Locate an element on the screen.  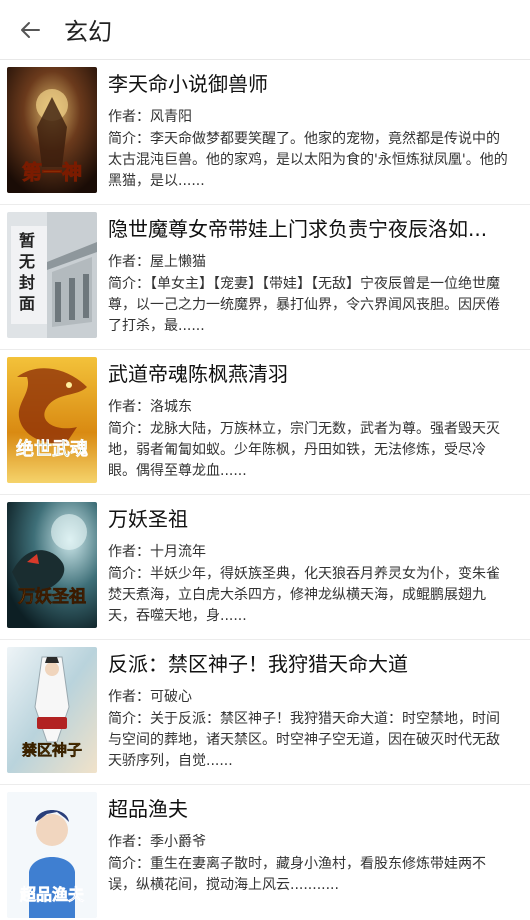
book-author: 作者：季小爵爷 is located at coordinates (318, 842).